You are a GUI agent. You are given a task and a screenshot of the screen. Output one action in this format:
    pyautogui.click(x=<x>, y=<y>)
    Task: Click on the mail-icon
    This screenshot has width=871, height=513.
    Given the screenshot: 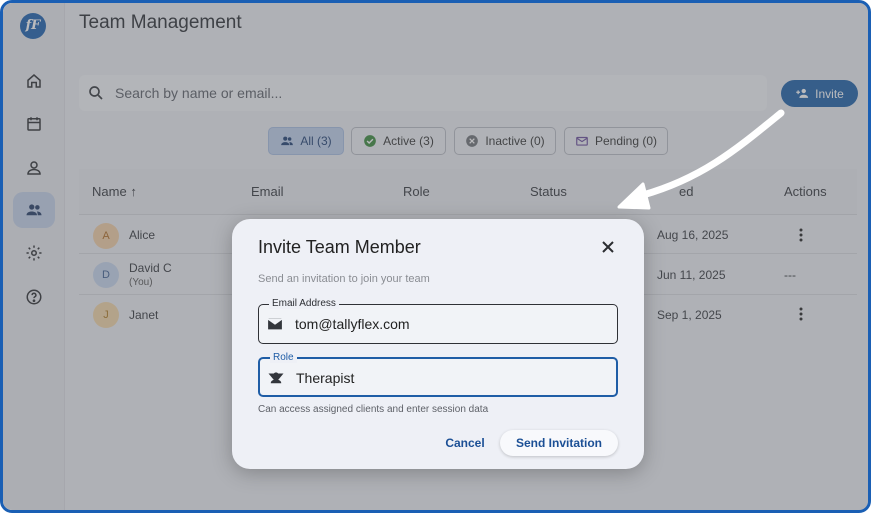 What is the action you would take?
    pyautogui.click(x=275, y=324)
    